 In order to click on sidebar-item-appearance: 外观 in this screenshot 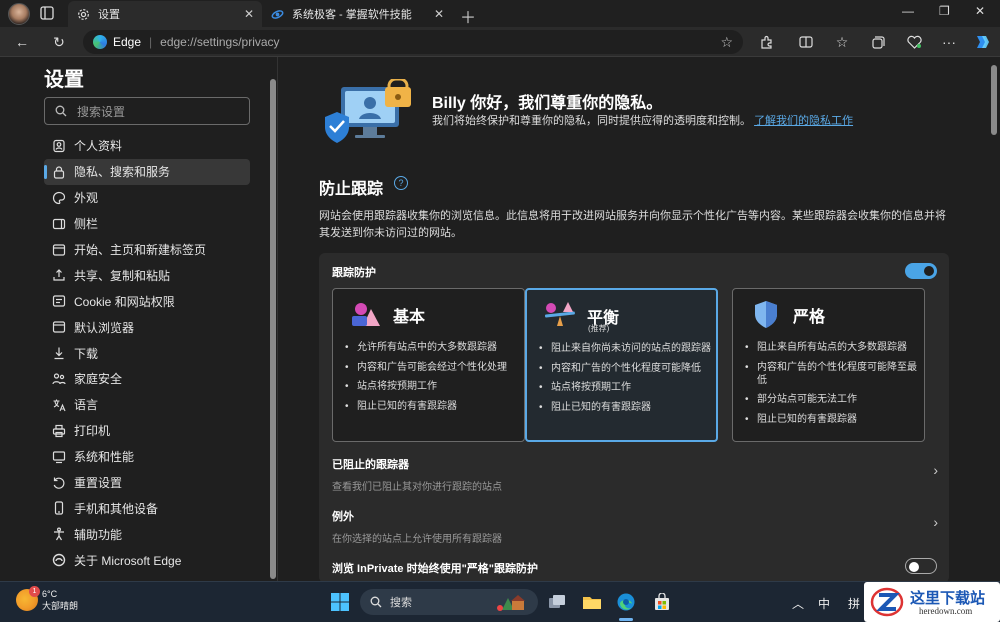, I will do `click(147, 198)`.